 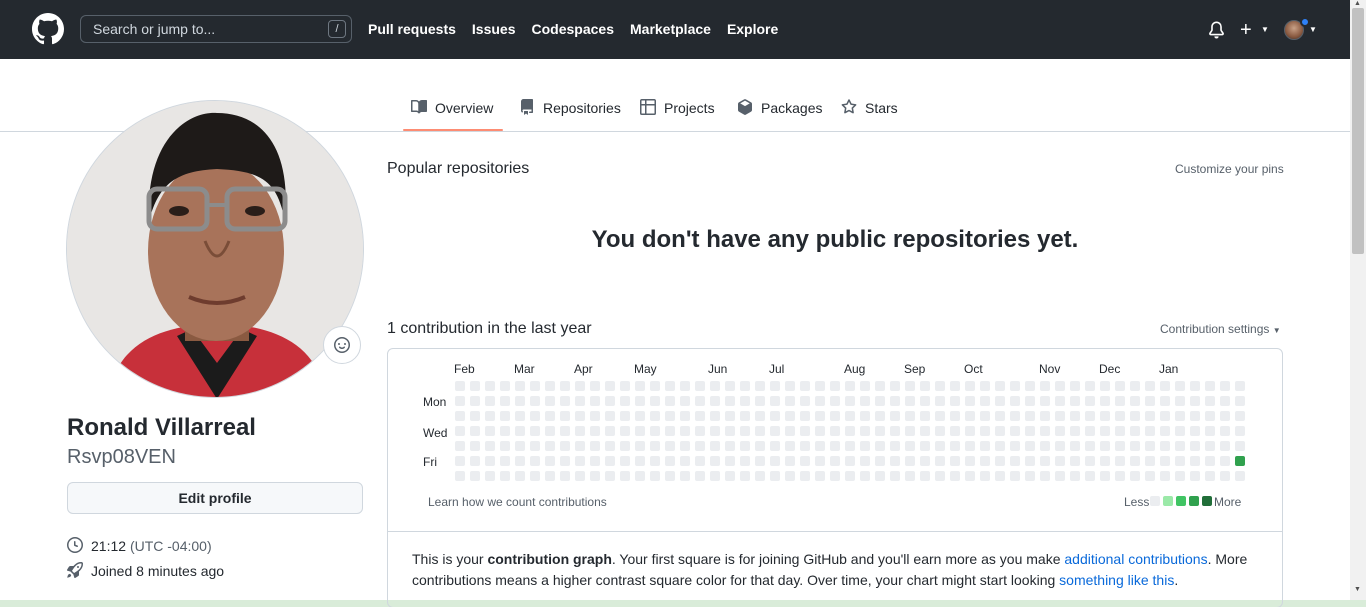 I want to click on set-status-button, so click(x=342, y=345).